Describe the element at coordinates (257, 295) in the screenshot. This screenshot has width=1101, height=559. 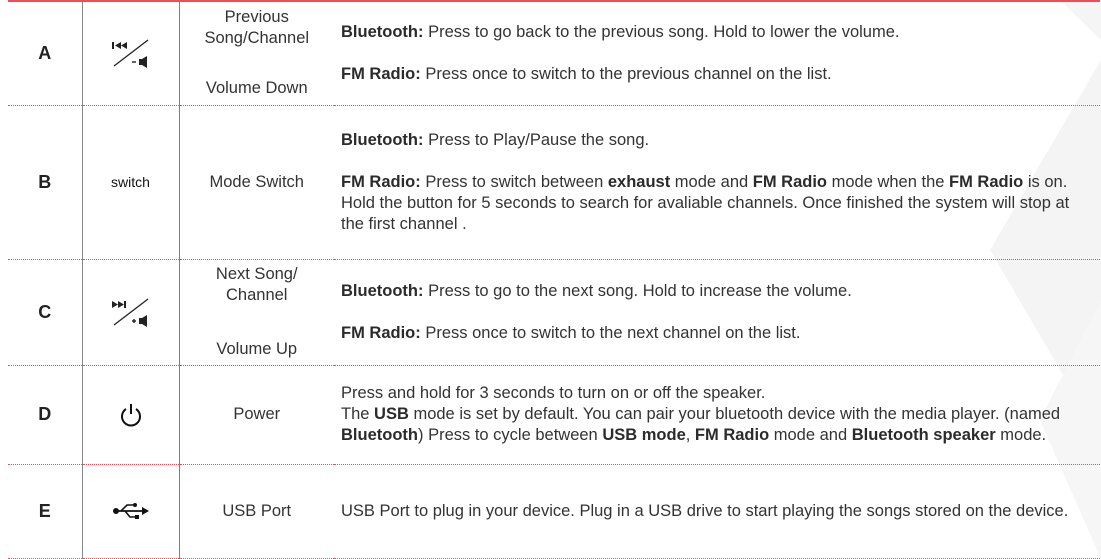
I see `control-name-line: Channel` at that location.